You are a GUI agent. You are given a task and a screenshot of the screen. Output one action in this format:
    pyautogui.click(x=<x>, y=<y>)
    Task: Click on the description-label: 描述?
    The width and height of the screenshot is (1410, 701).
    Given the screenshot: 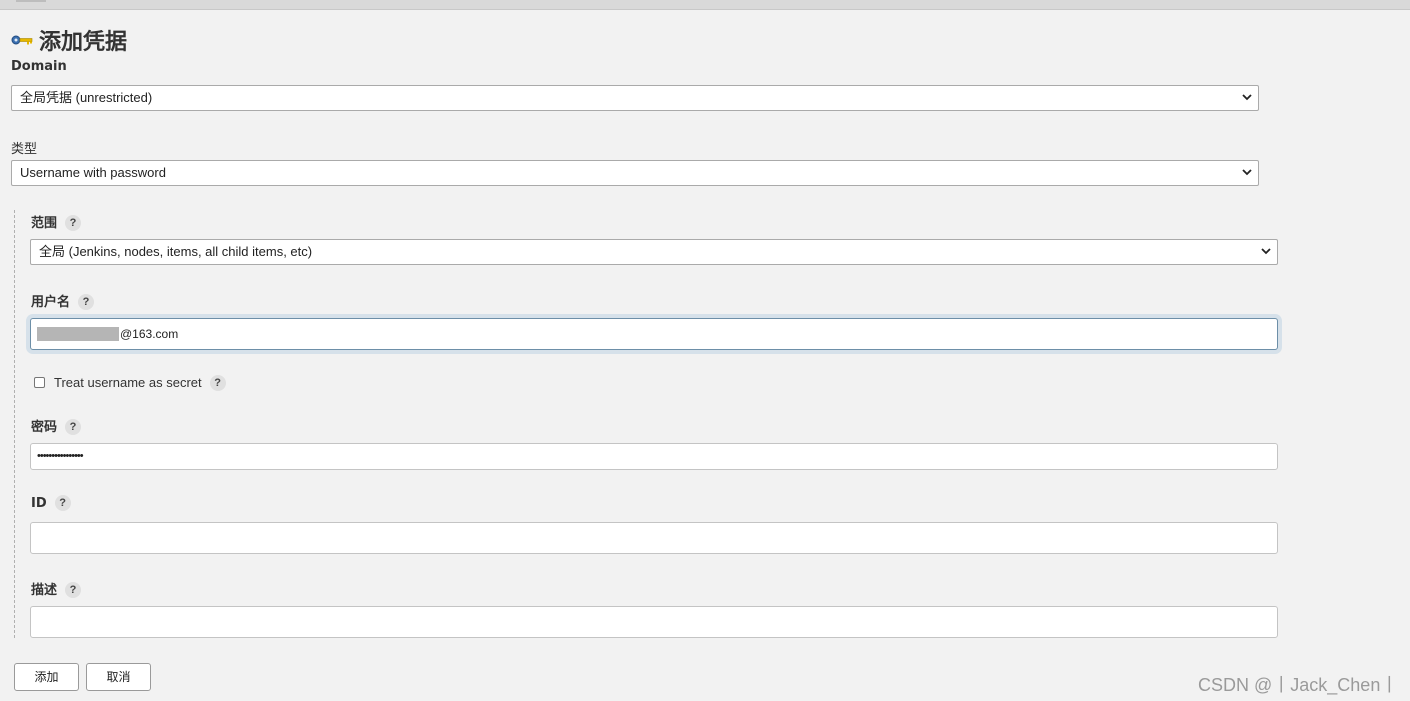 What is the action you would take?
    pyautogui.click(x=56, y=588)
    